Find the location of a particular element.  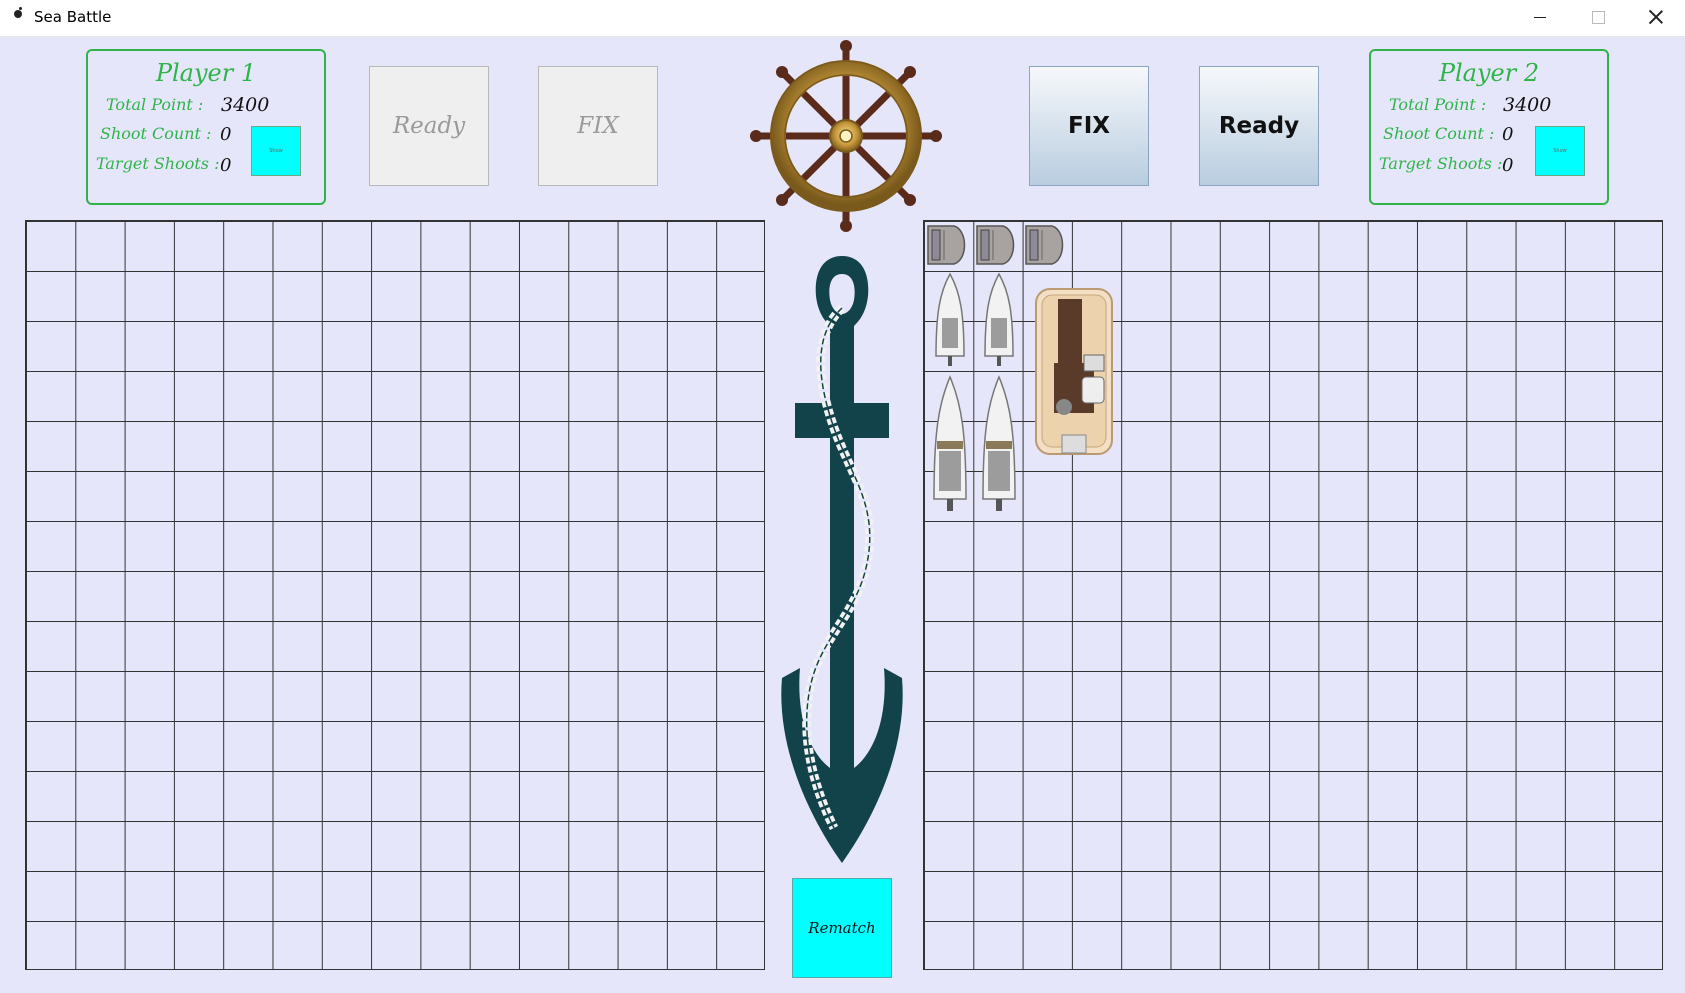

player2-name: Player 2 is located at coordinates (1489, 73).